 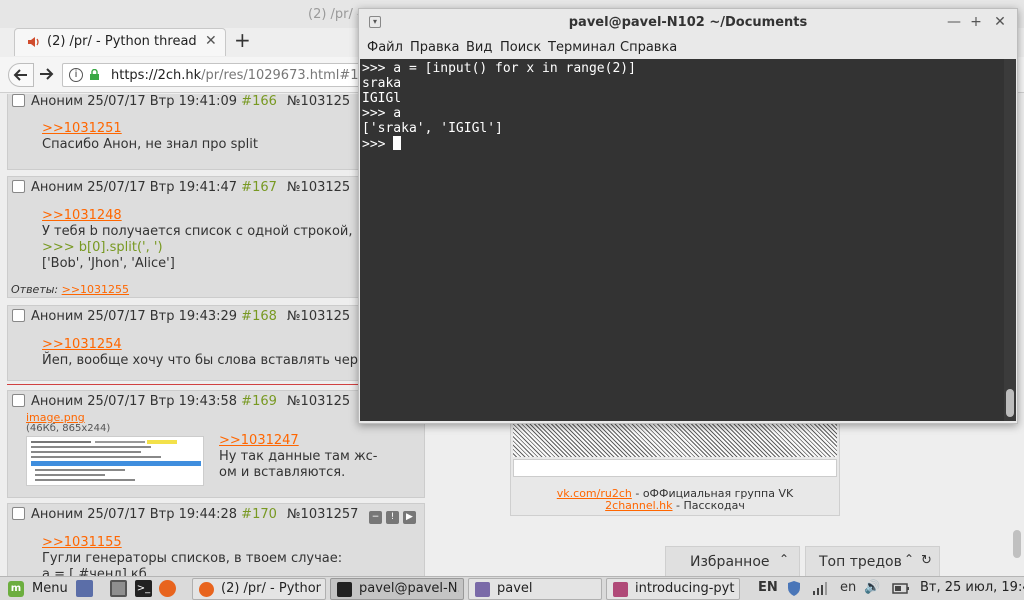 What do you see at coordinates (57, 187) in the screenshot?
I see `post-author: Аноним` at bounding box center [57, 187].